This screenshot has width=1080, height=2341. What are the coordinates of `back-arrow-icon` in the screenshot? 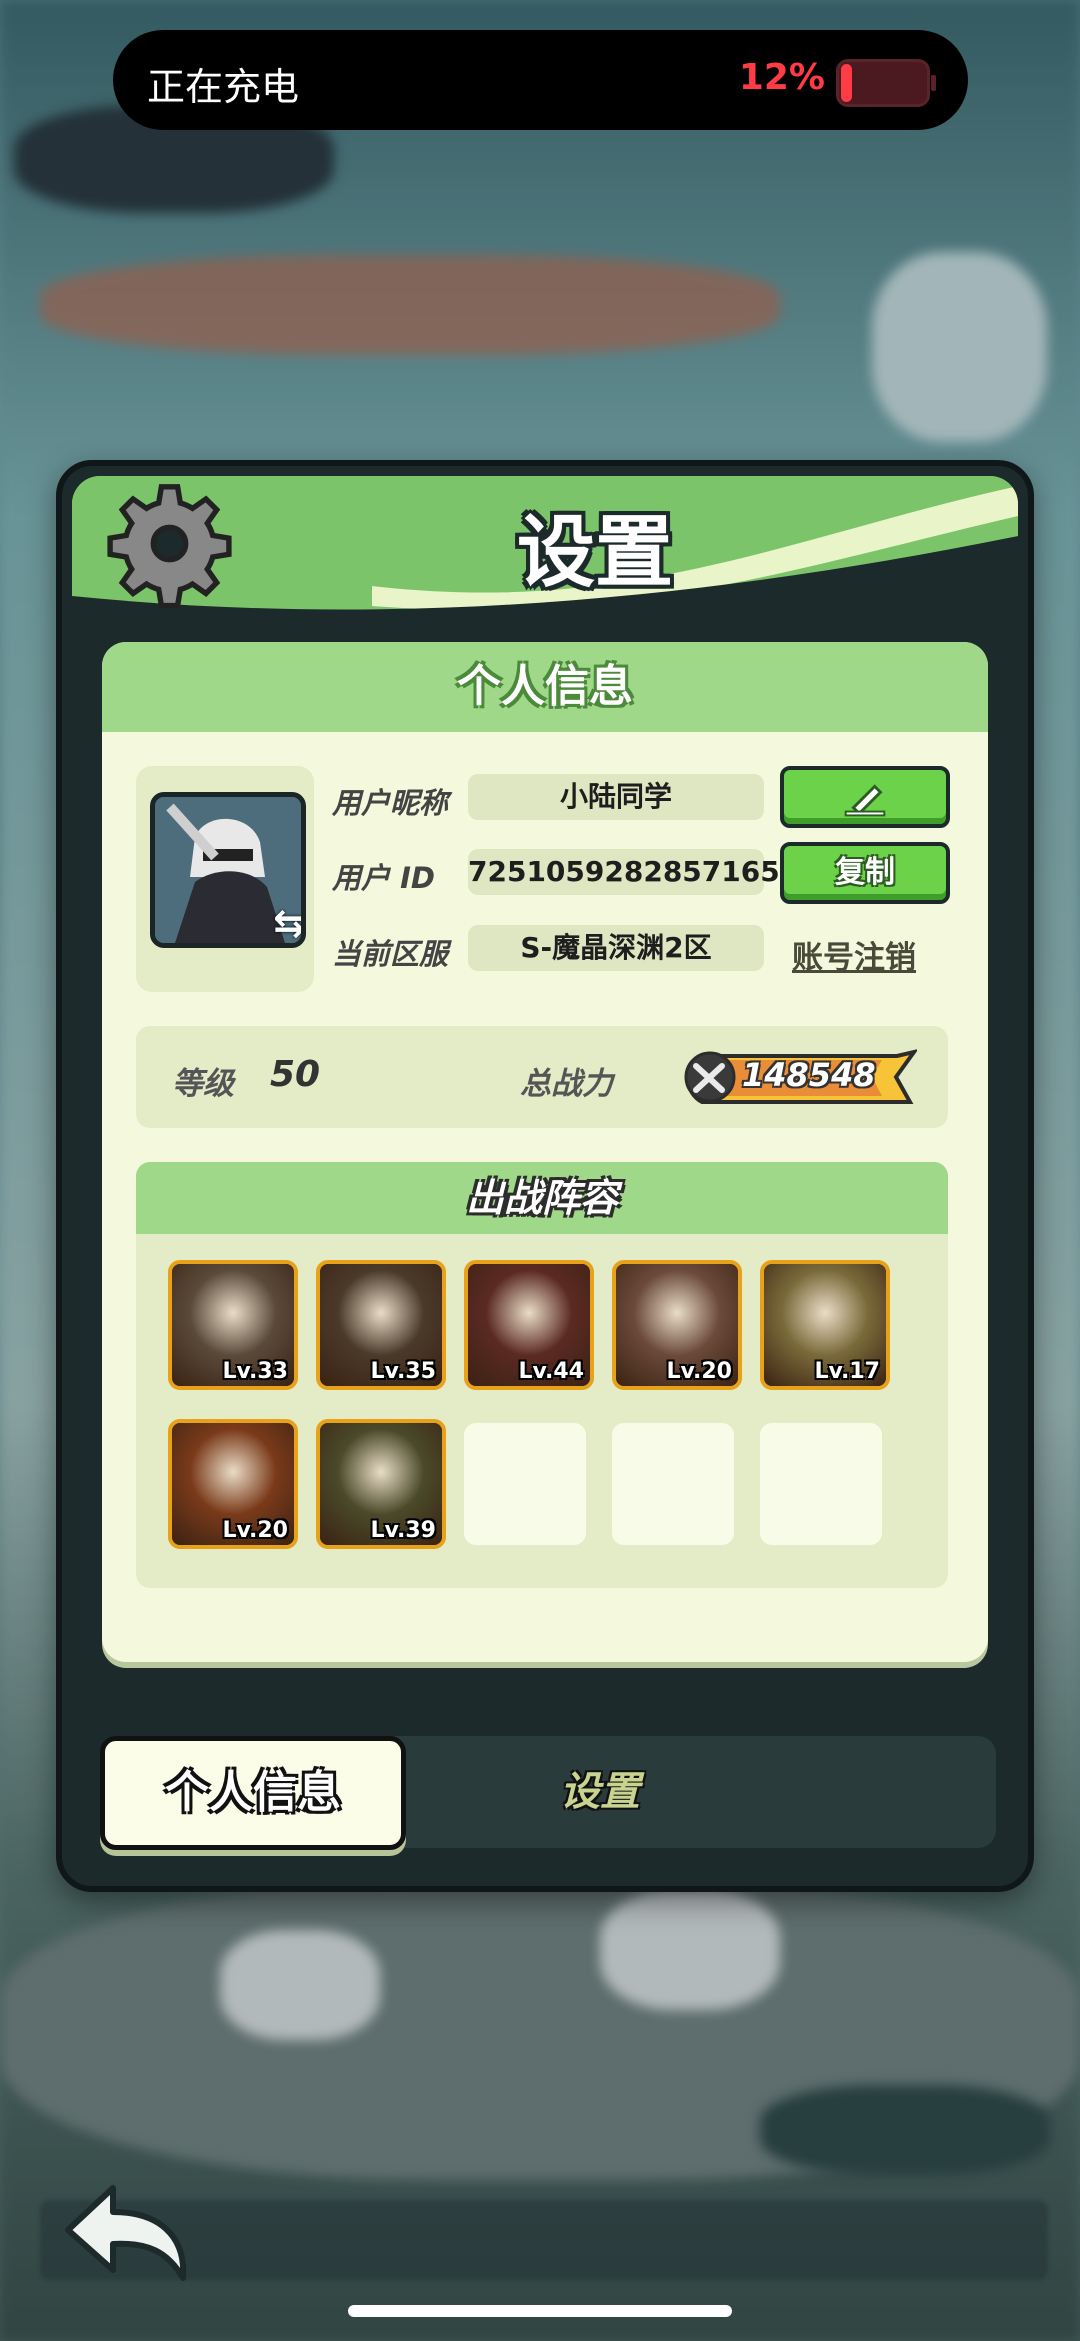 It's located at (125, 2232).